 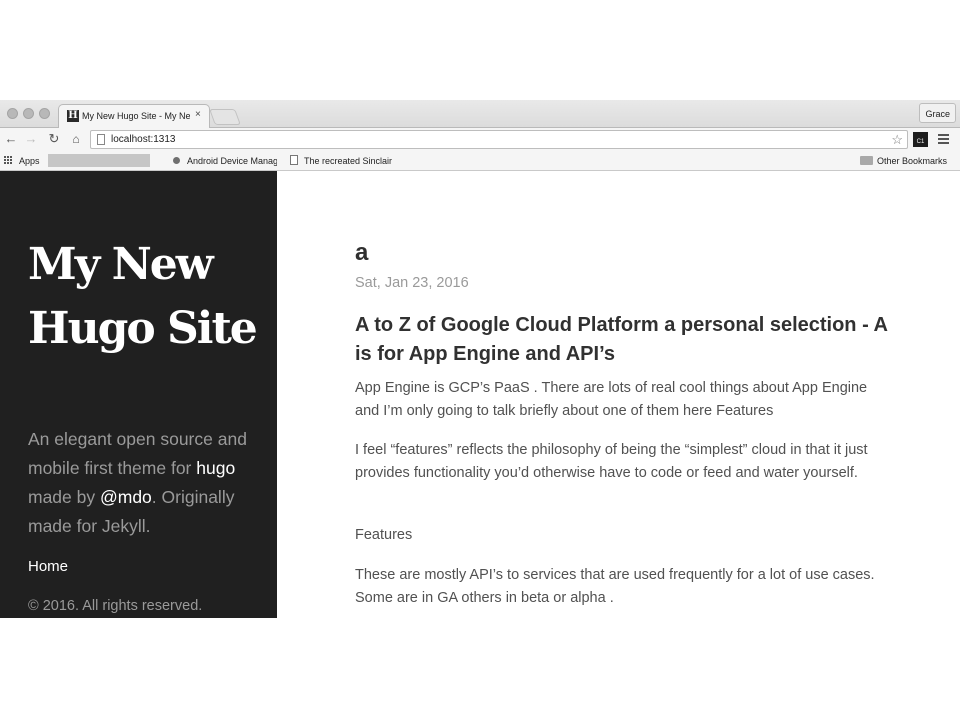 What do you see at coordinates (225, 117) in the screenshot?
I see `new-tab-button` at bounding box center [225, 117].